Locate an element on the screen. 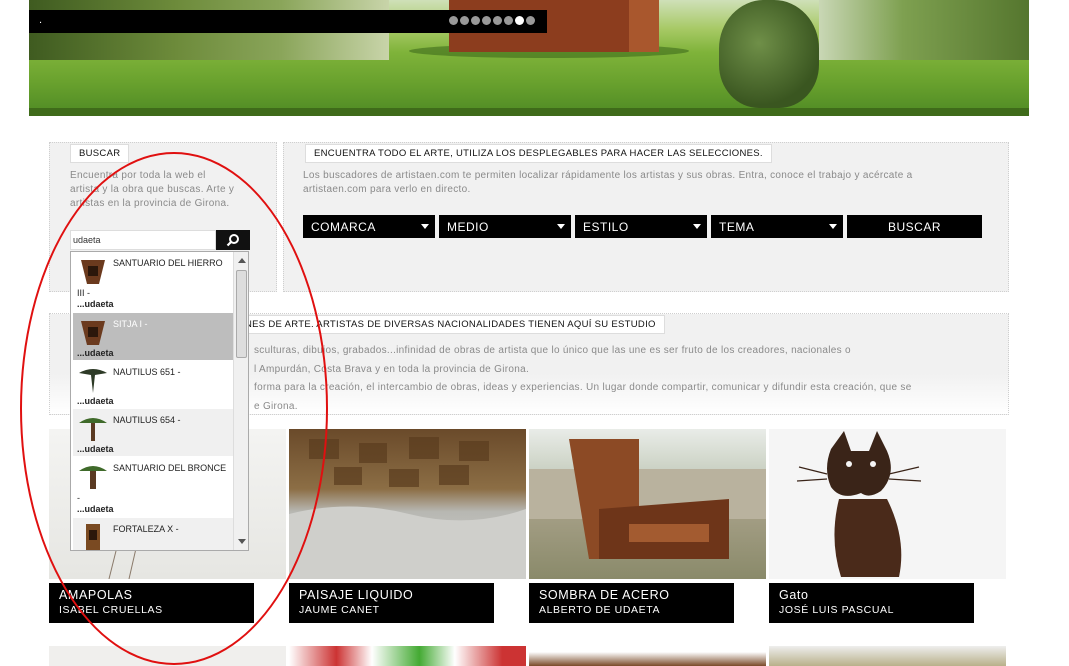 This screenshot has width=1069, height=666. artwork-caption: AMAPOLAS ISABEL CRUELLAS is located at coordinates (151, 603).